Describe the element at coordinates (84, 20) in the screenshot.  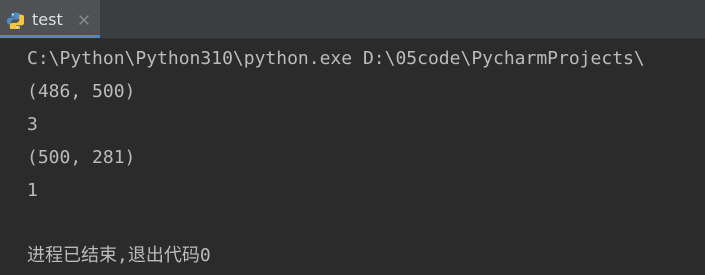
I see `close-icon` at that location.